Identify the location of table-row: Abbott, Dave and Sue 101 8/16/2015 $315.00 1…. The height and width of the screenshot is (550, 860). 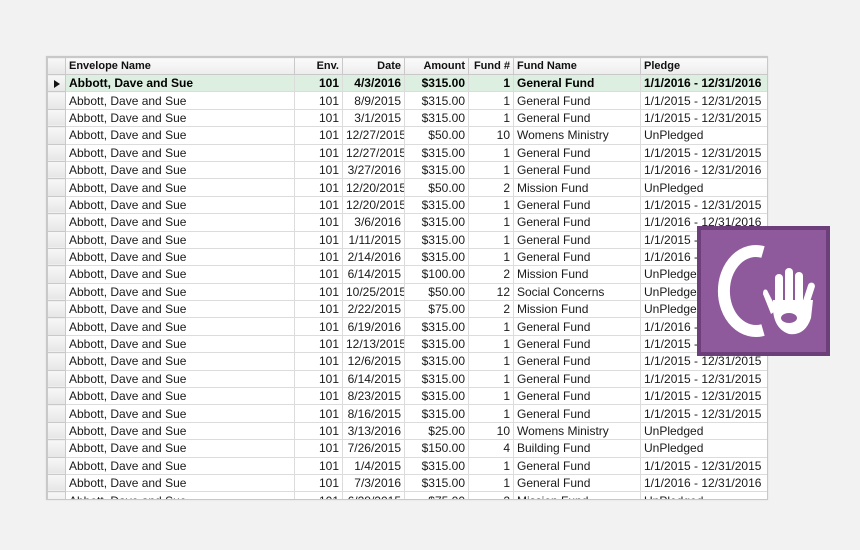
(407, 413).